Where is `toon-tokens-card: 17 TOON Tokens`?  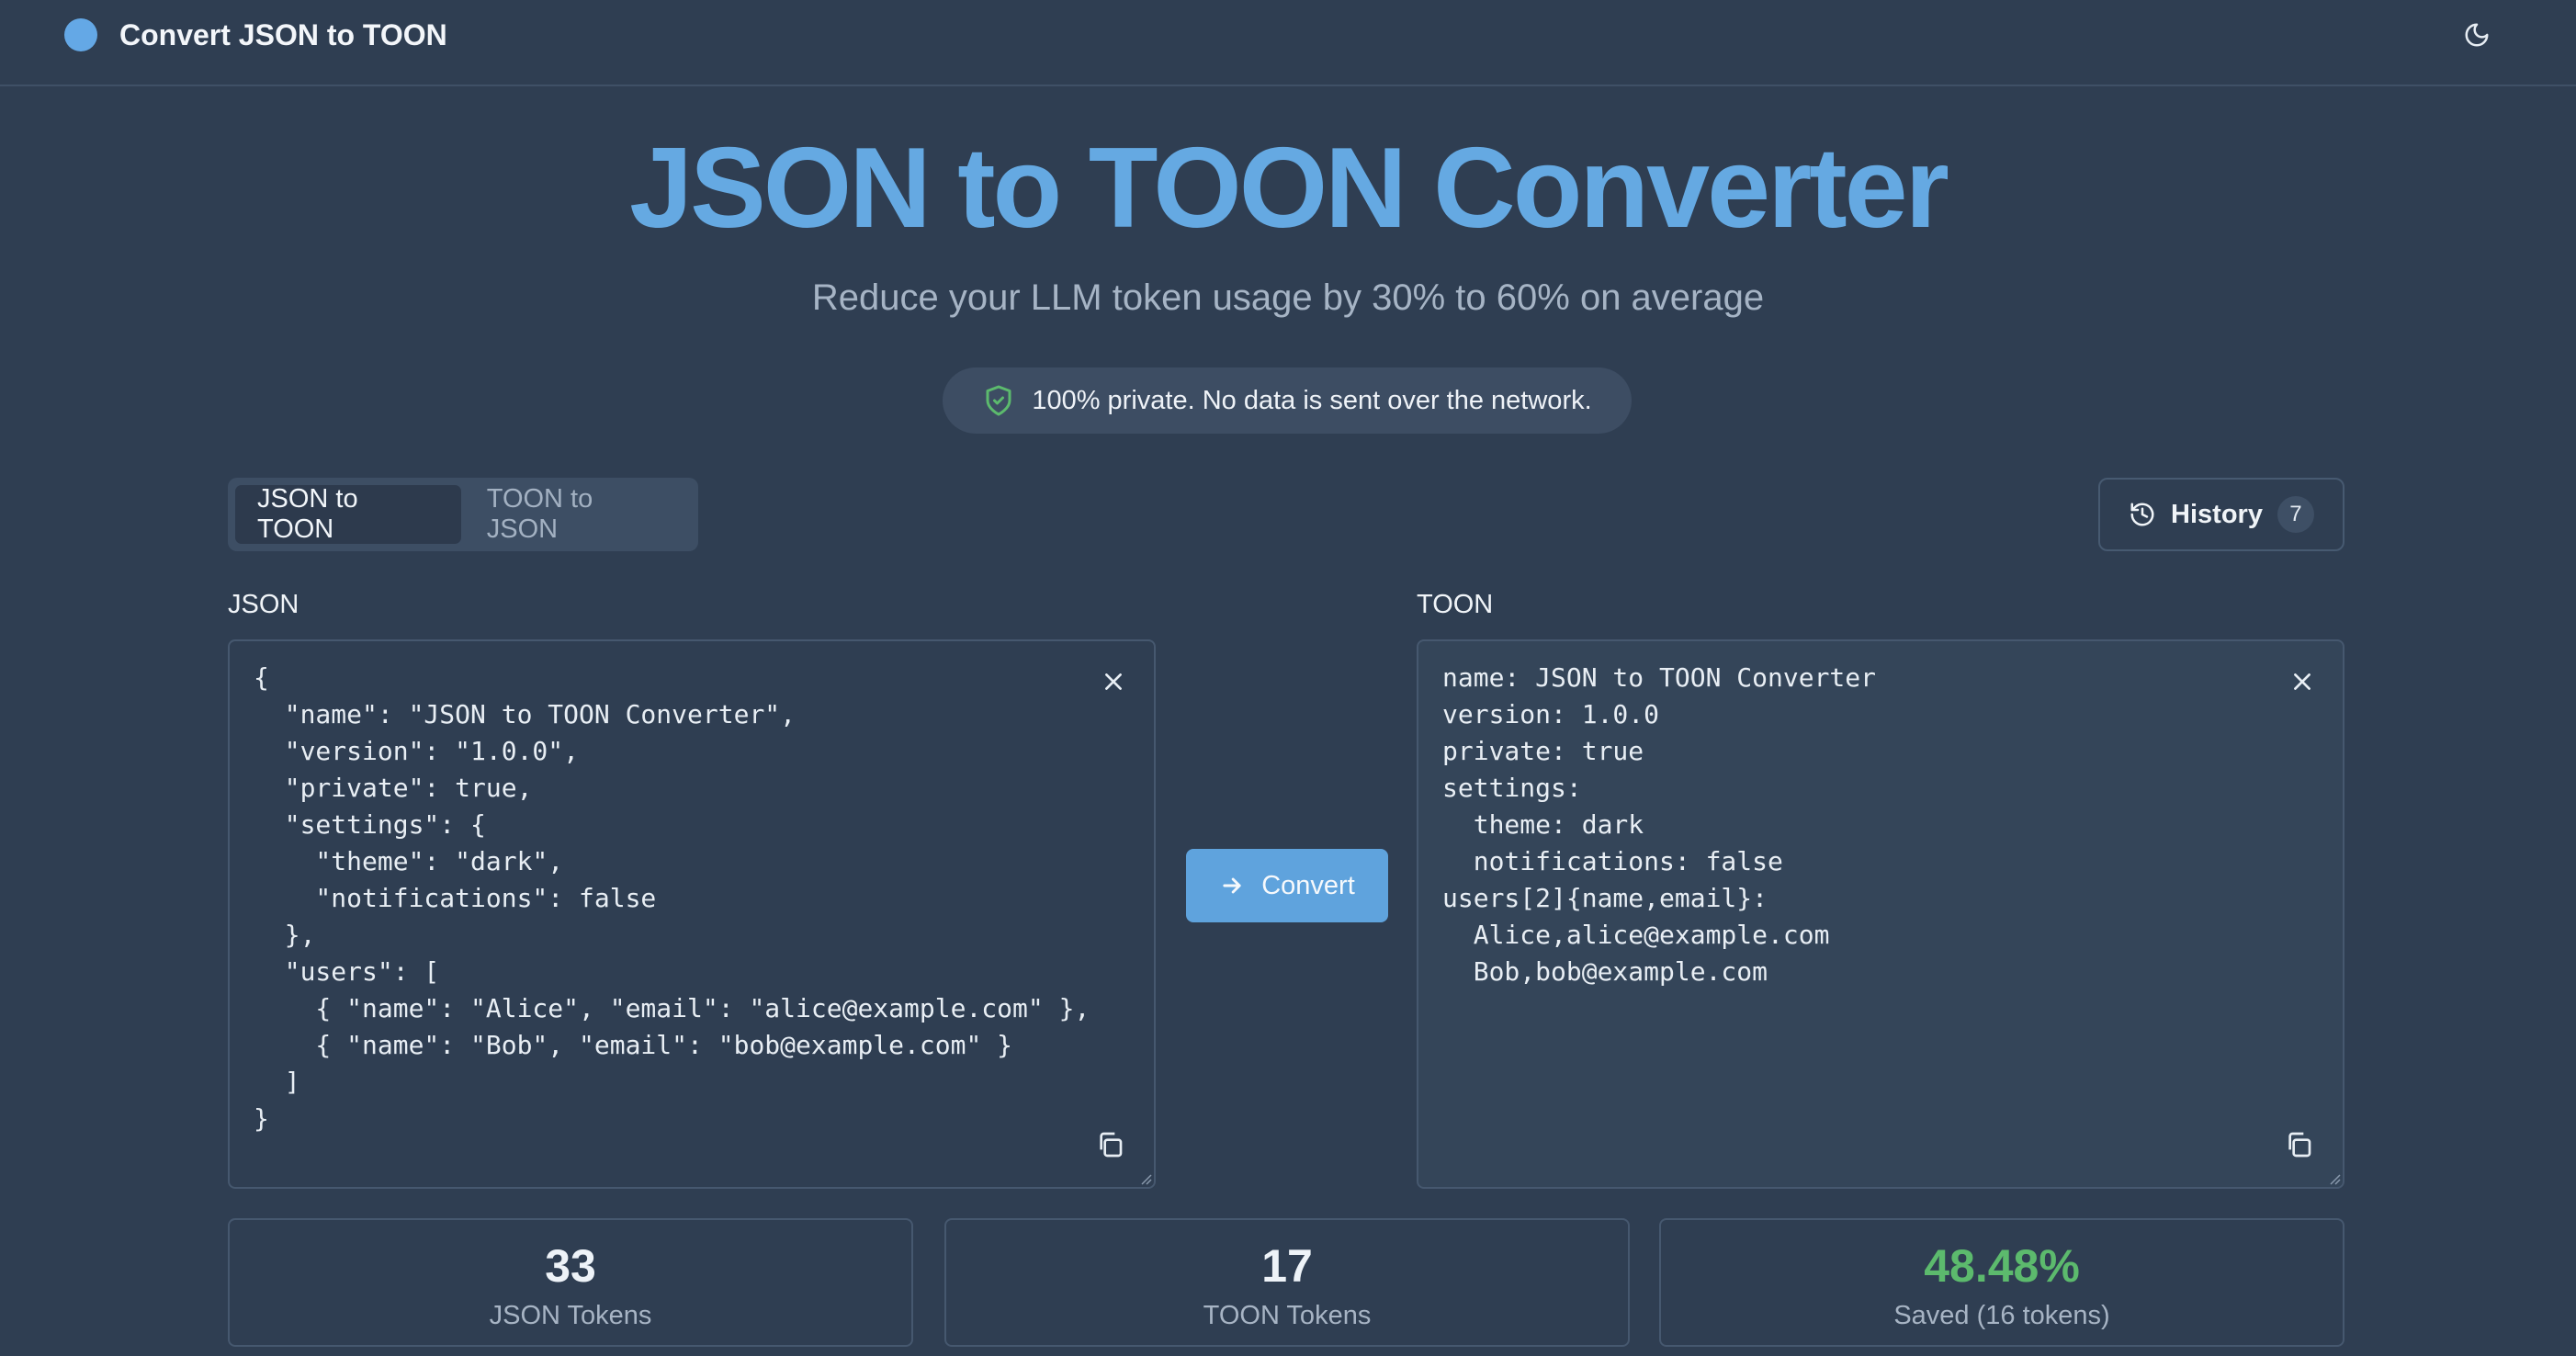
toon-tokens-card: 17 TOON Tokens is located at coordinates (1287, 1282).